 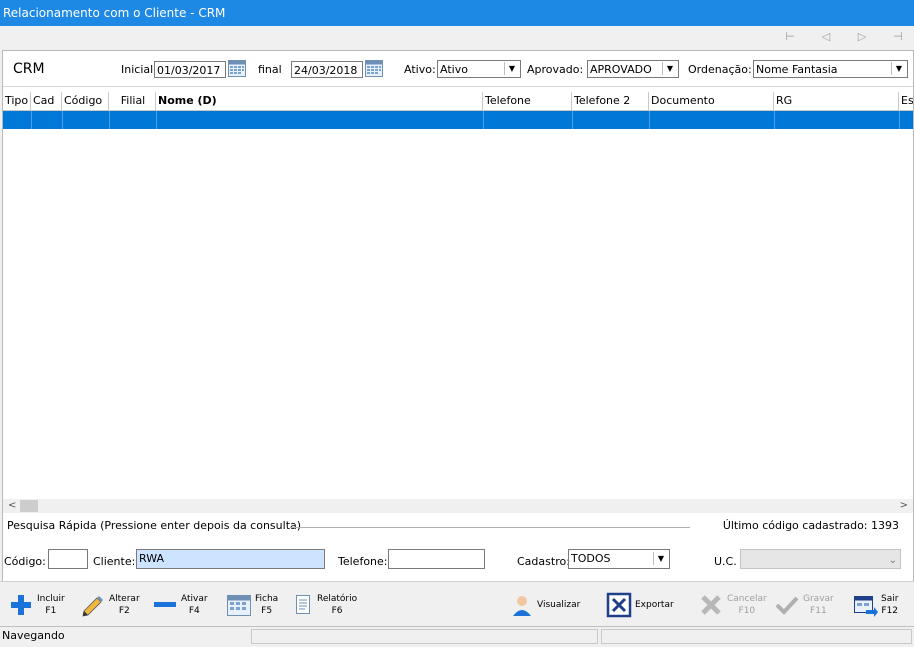 What do you see at coordinates (363, 561) in the screenshot?
I see `telefone-label: Telefone:` at bounding box center [363, 561].